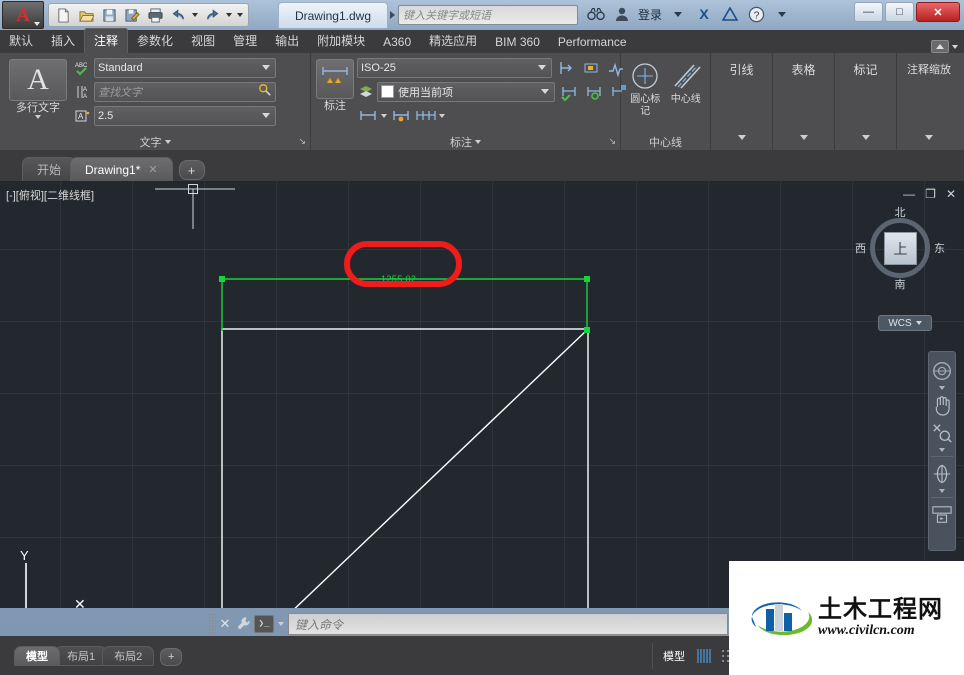 The width and height of the screenshot is (964, 675). What do you see at coordinates (868, 12) in the screenshot?
I see `minimize-button: —` at bounding box center [868, 12].